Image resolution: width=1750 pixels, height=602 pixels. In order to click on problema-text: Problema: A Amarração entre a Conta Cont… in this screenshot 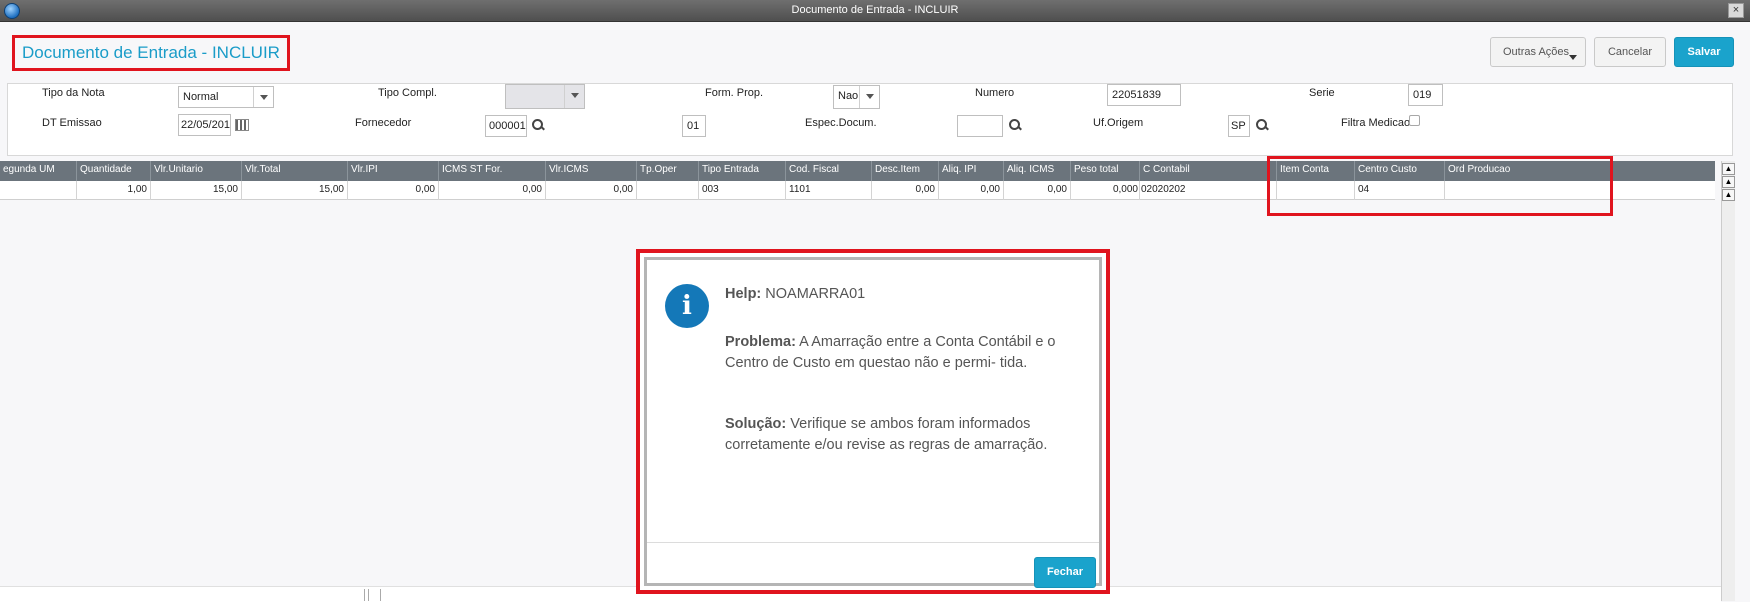, I will do `click(890, 353)`.